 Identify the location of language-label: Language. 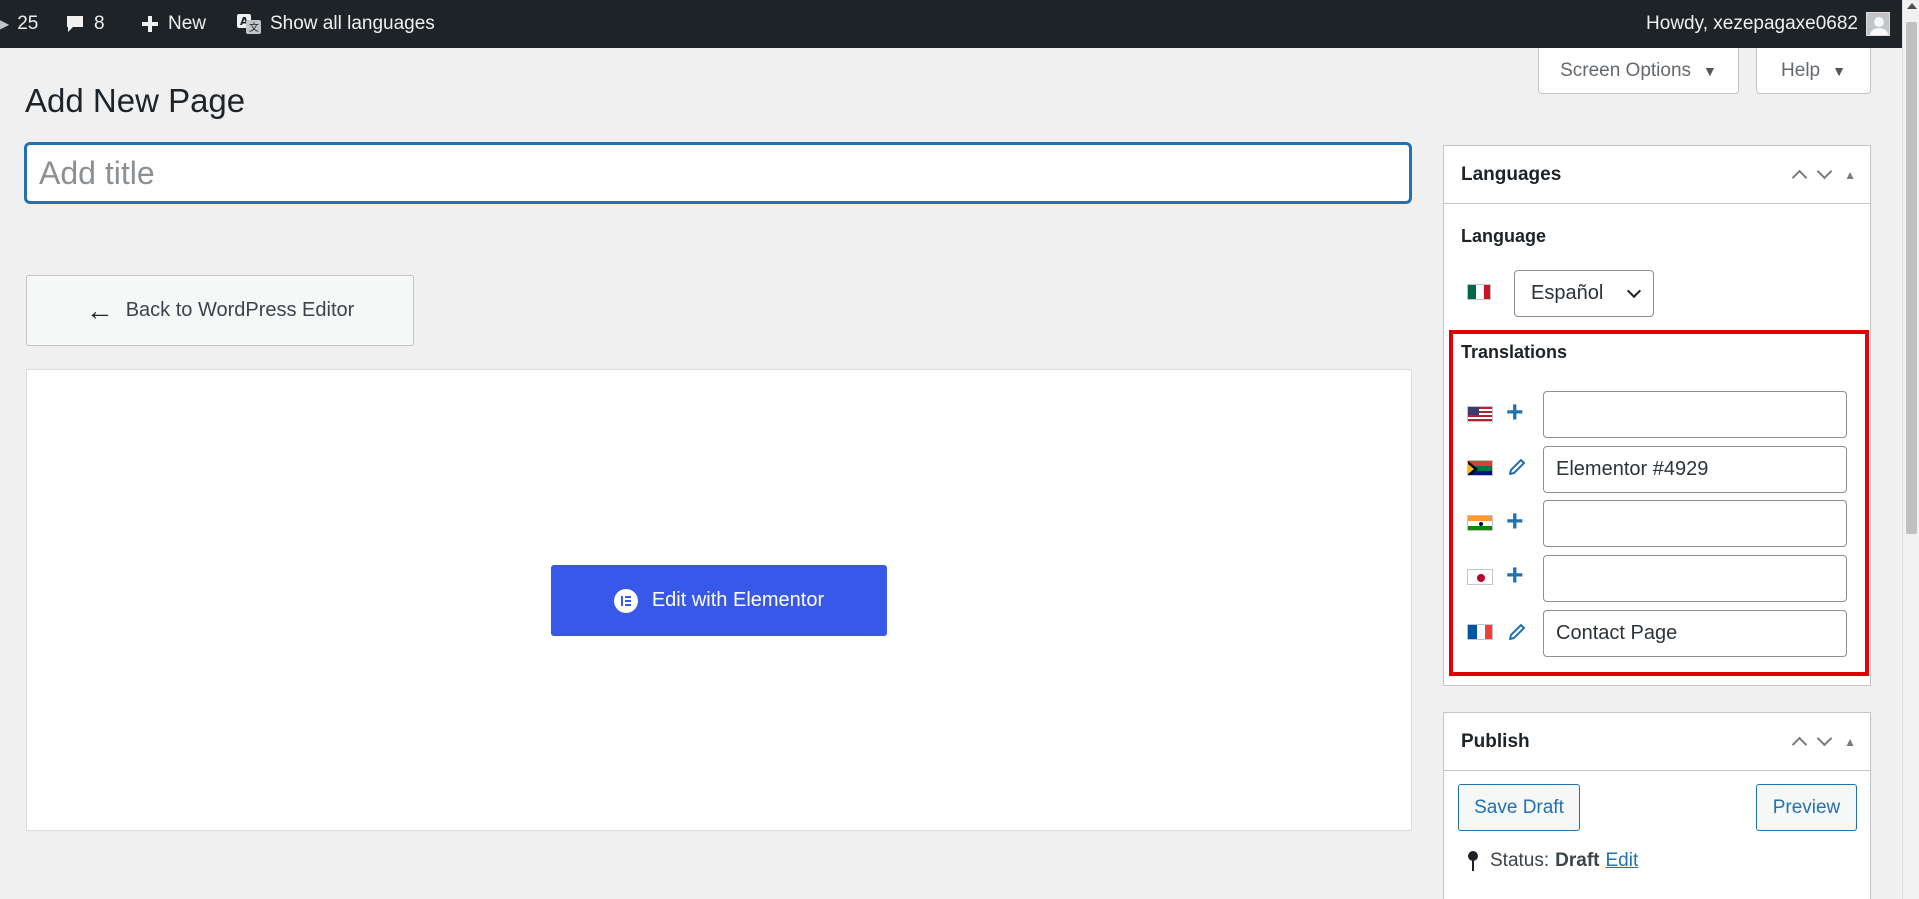
(1504, 236).